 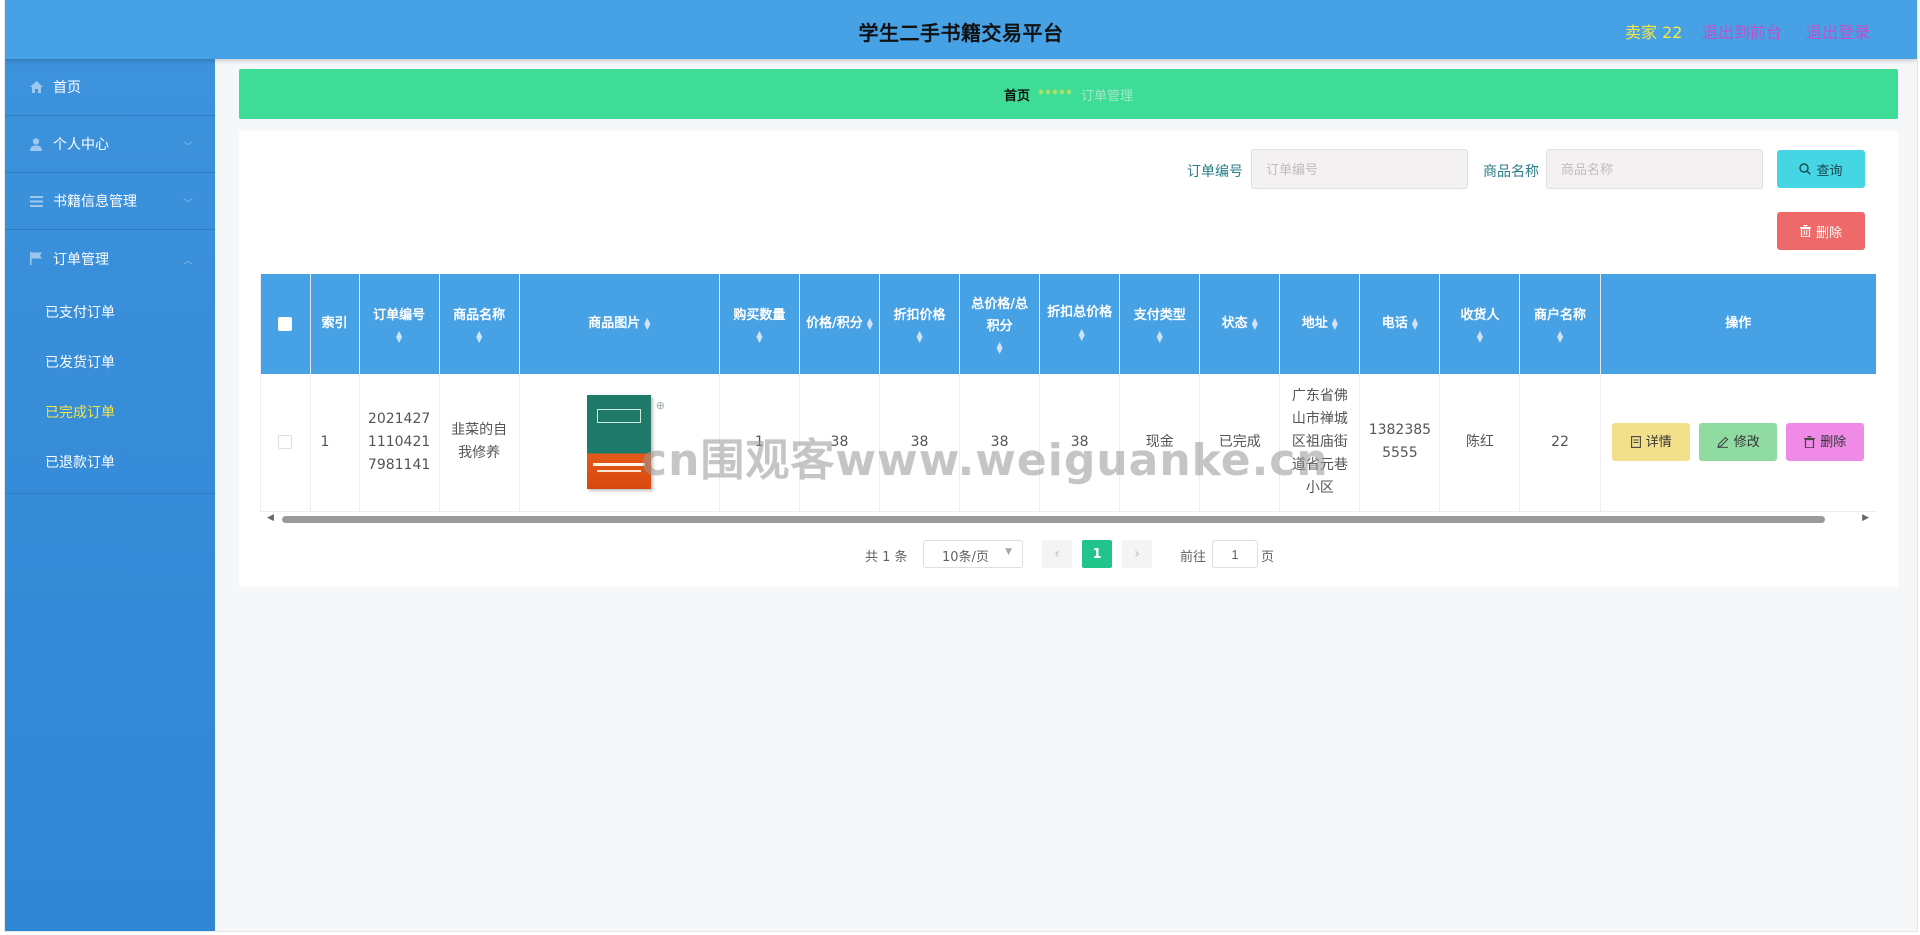 What do you see at coordinates (36, 144) in the screenshot?
I see `user-icon` at bounding box center [36, 144].